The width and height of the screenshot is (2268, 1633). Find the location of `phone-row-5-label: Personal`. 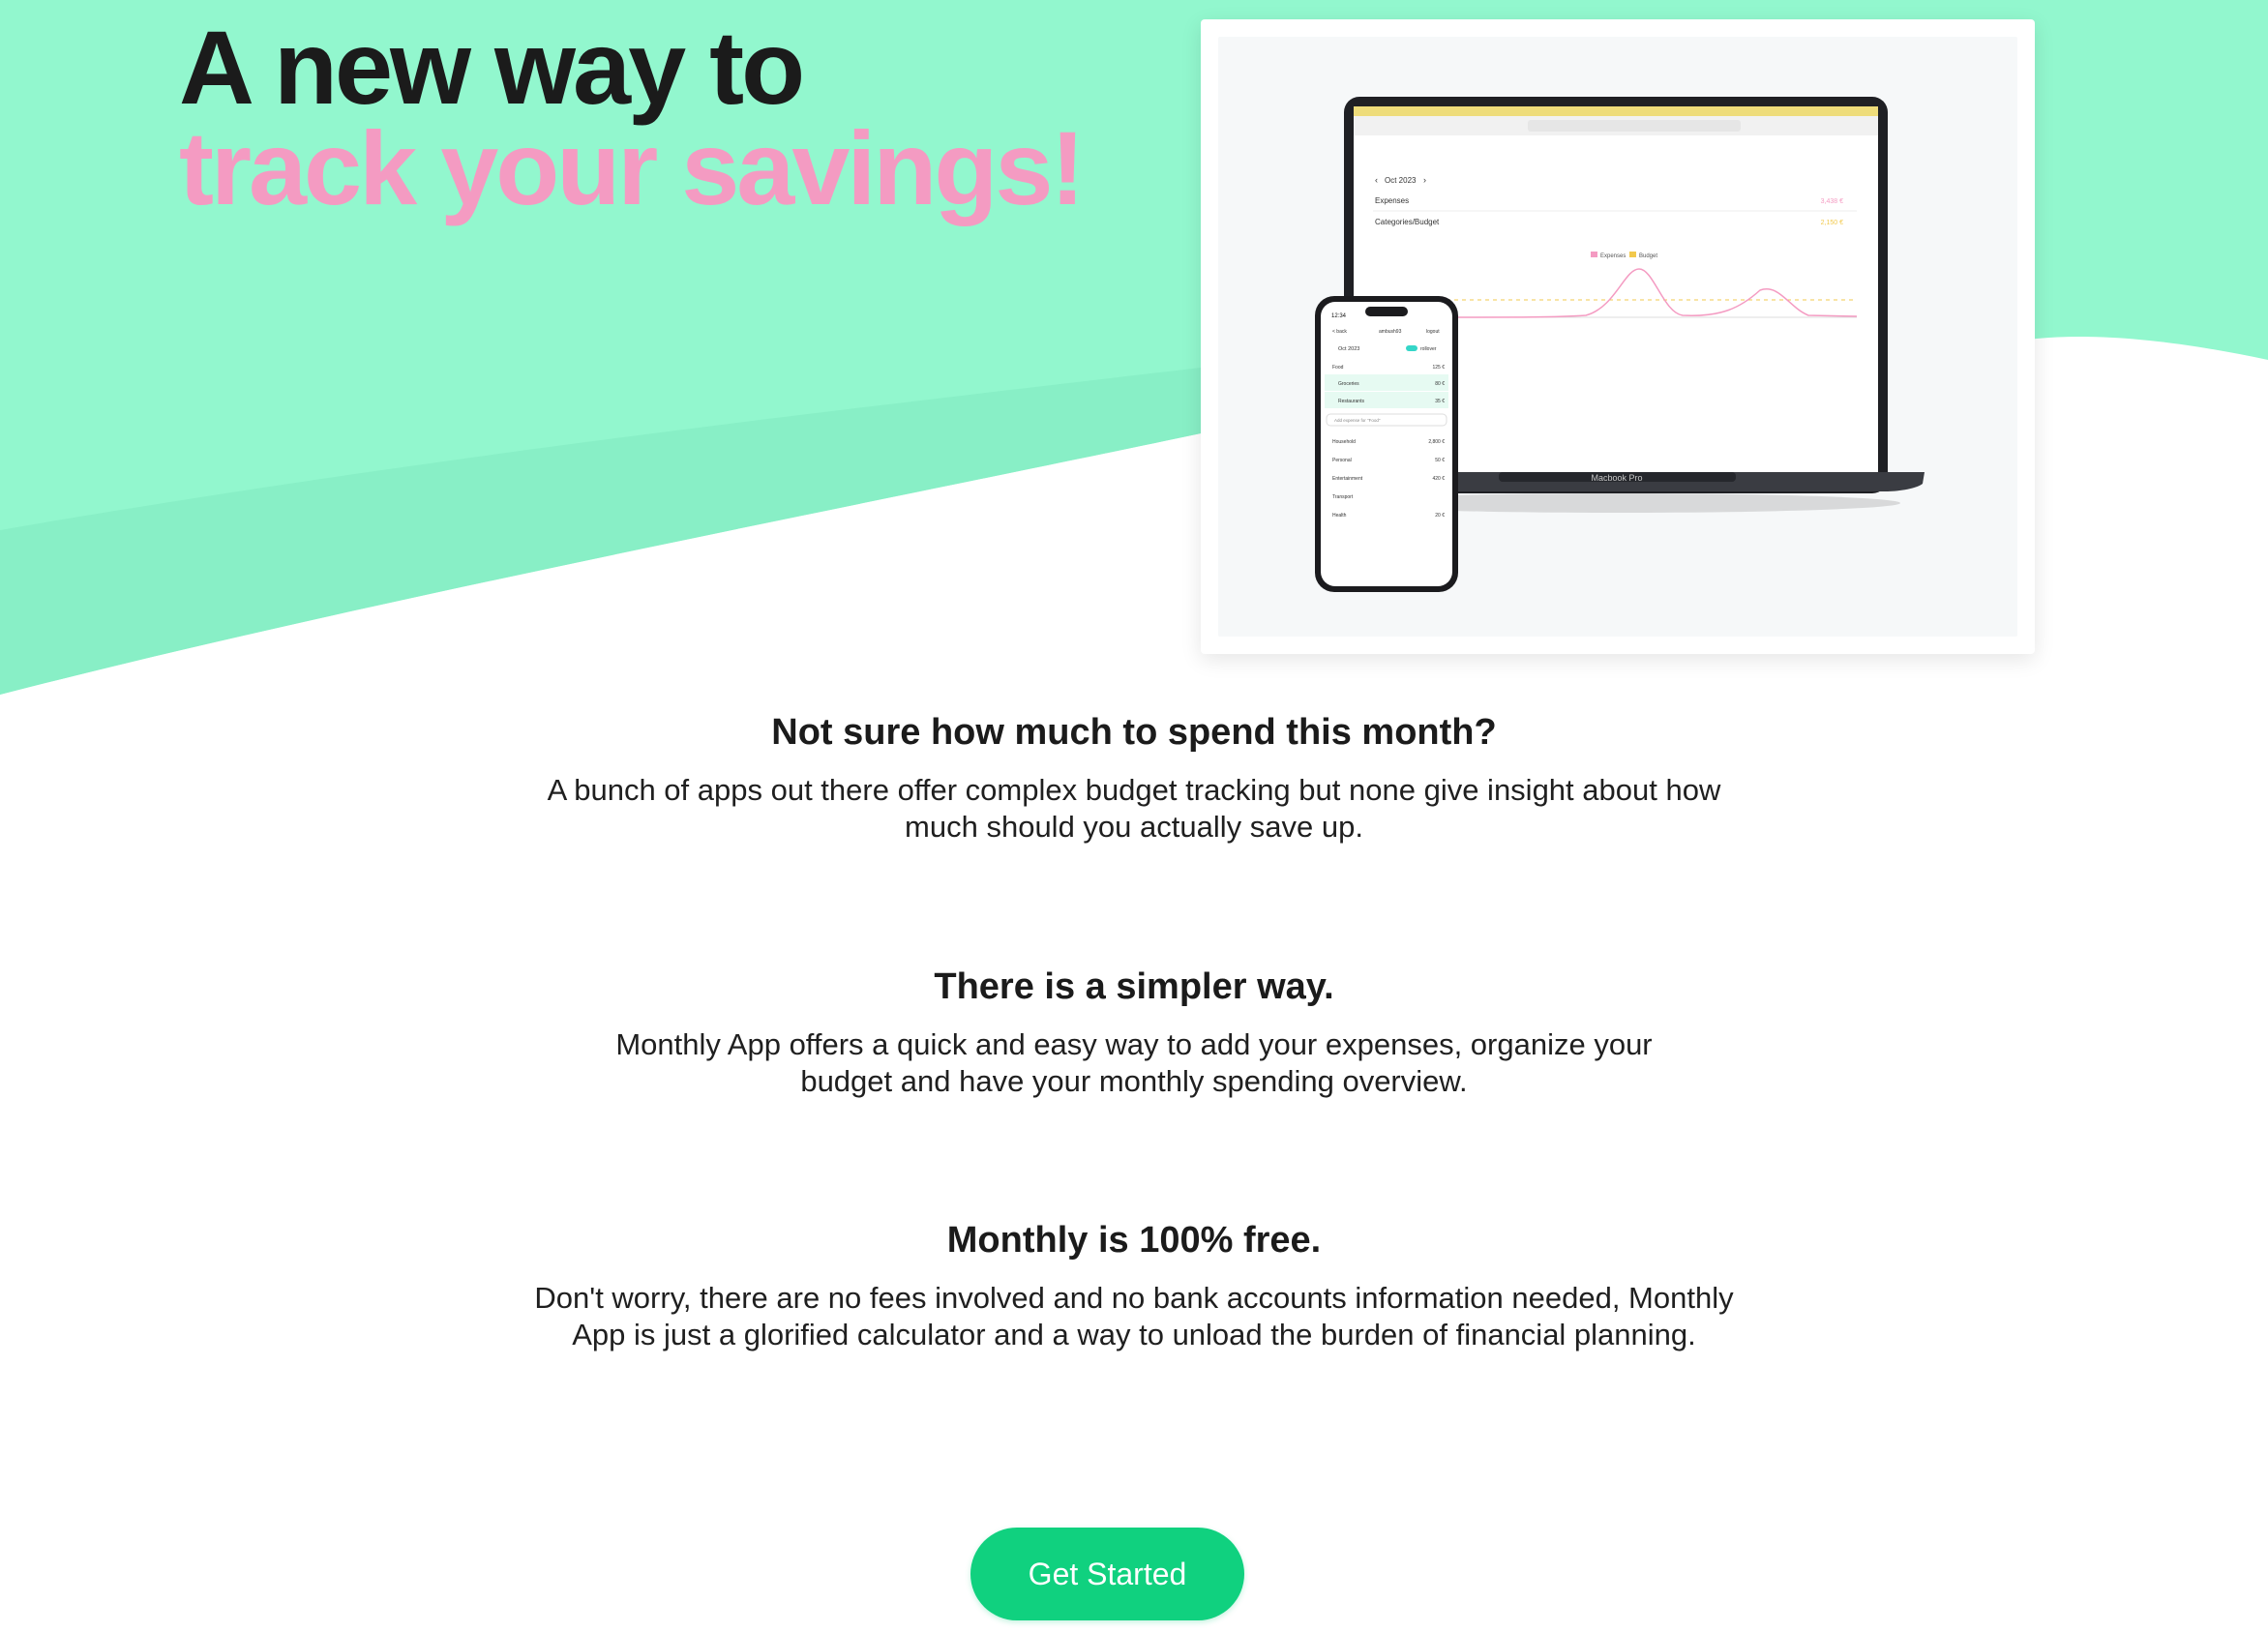

phone-row-5-label: Personal is located at coordinates (1342, 460).